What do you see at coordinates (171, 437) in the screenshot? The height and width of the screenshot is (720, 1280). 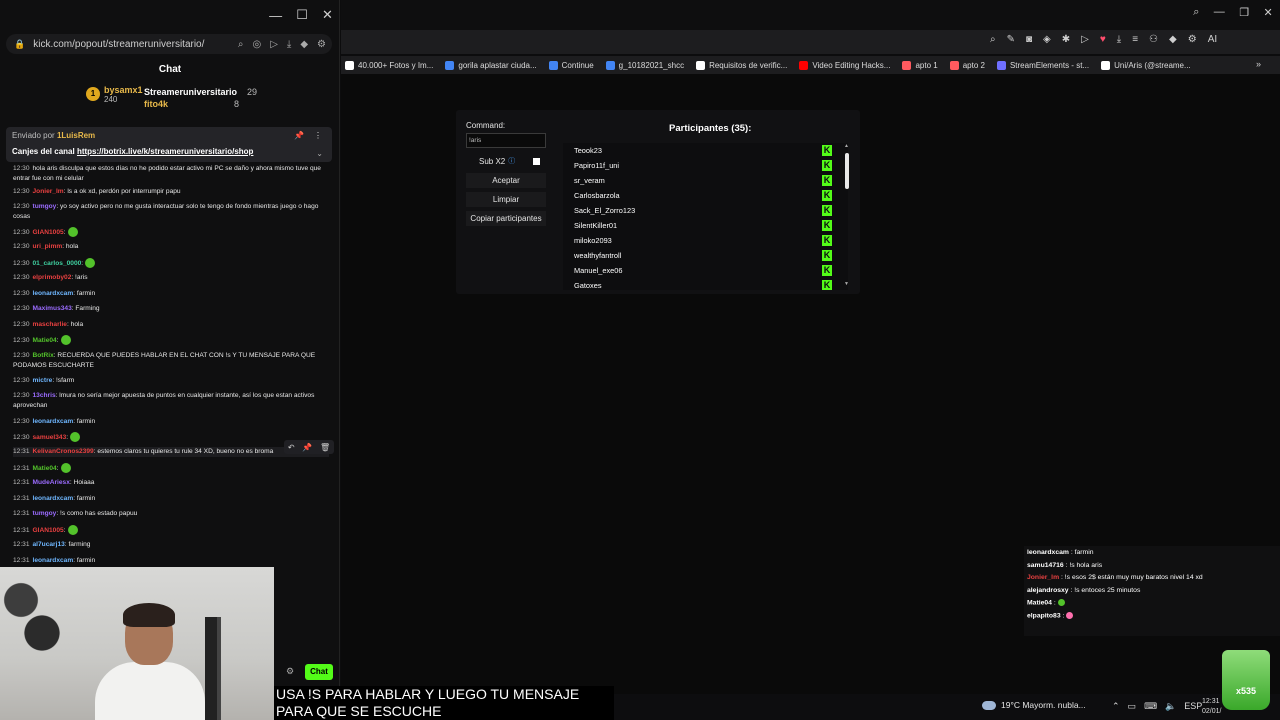 I see `chat-message: 12:30 samuel343:` at bounding box center [171, 437].